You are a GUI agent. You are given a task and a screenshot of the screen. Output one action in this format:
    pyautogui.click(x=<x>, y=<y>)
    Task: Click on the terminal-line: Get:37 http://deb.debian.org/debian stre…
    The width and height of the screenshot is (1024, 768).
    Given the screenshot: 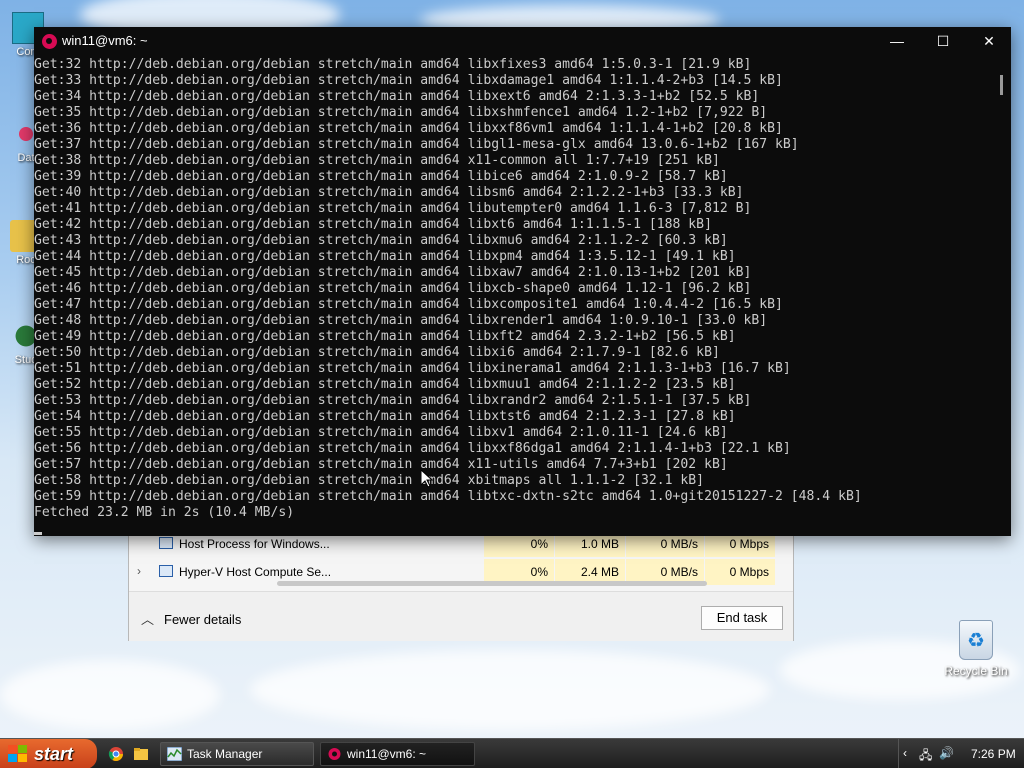 What is the action you would take?
    pyautogui.click(x=416, y=144)
    